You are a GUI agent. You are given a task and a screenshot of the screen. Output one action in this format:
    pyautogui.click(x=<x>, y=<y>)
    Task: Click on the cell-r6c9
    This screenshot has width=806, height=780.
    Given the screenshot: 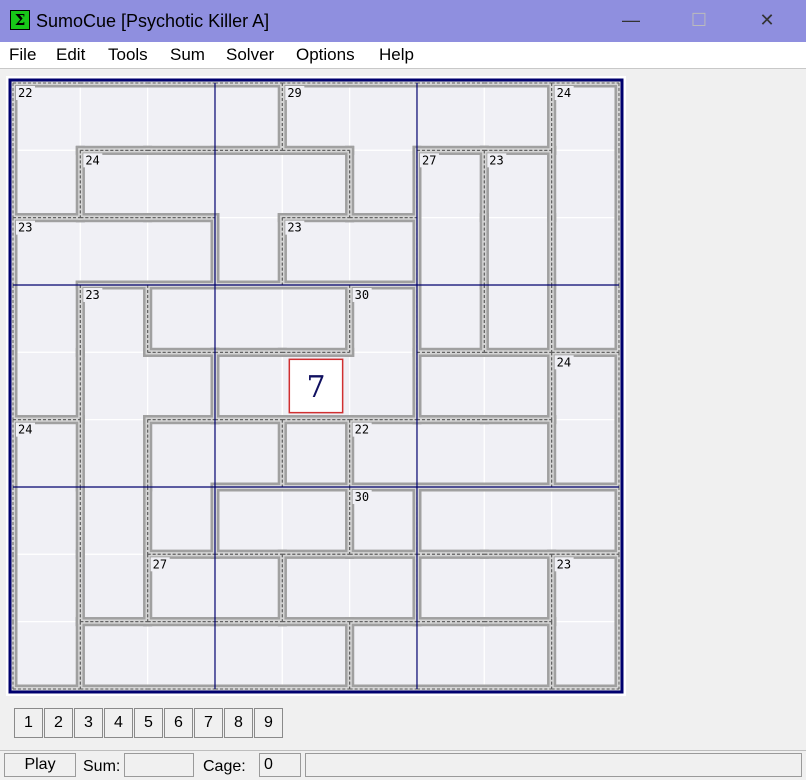 What is the action you would take?
    pyautogui.click(x=585, y=453)
    